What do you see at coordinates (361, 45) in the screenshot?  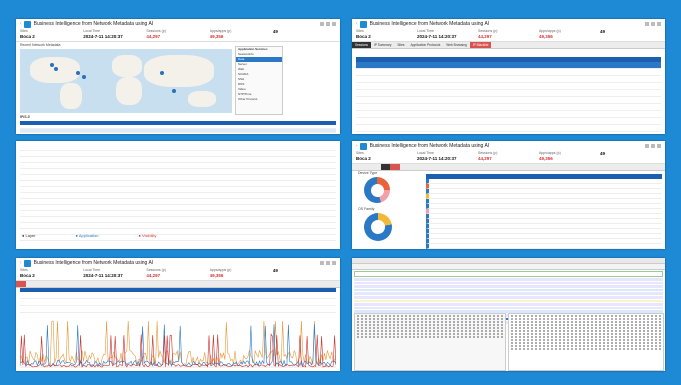 I see `tab-sessions: Sessions` at bounding box center [361, 45].